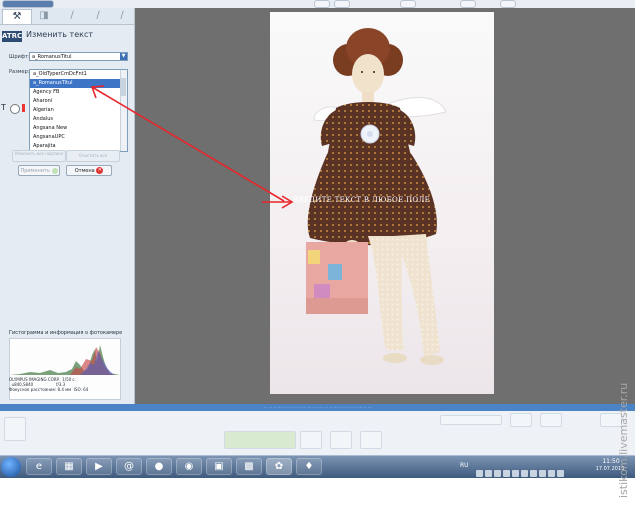 The height and width of the screenshot is (508, 635). What do you see at coordinates (69, 466) in the screenshot?
I see `folder-icon: ▦` at bounding box center [69, 466].